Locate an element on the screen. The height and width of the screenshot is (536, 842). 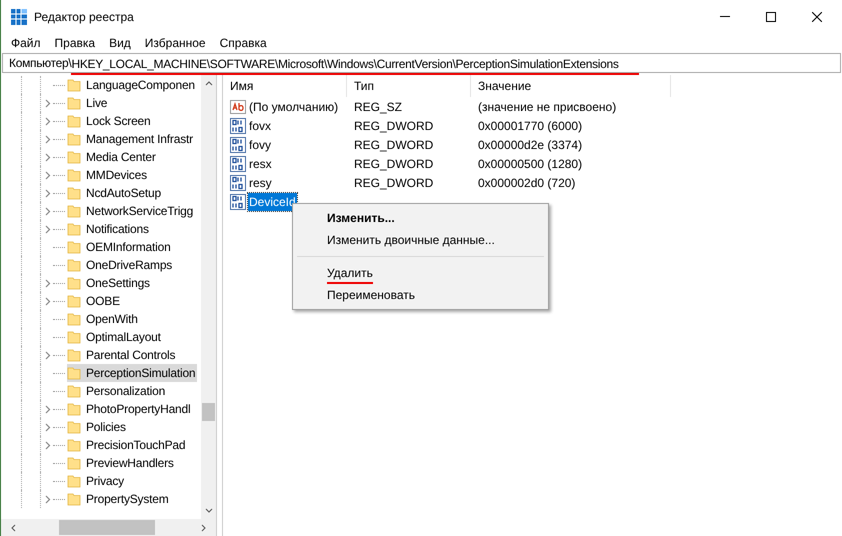
tree-item: PropertySystem is located at coordinates (119, 499).